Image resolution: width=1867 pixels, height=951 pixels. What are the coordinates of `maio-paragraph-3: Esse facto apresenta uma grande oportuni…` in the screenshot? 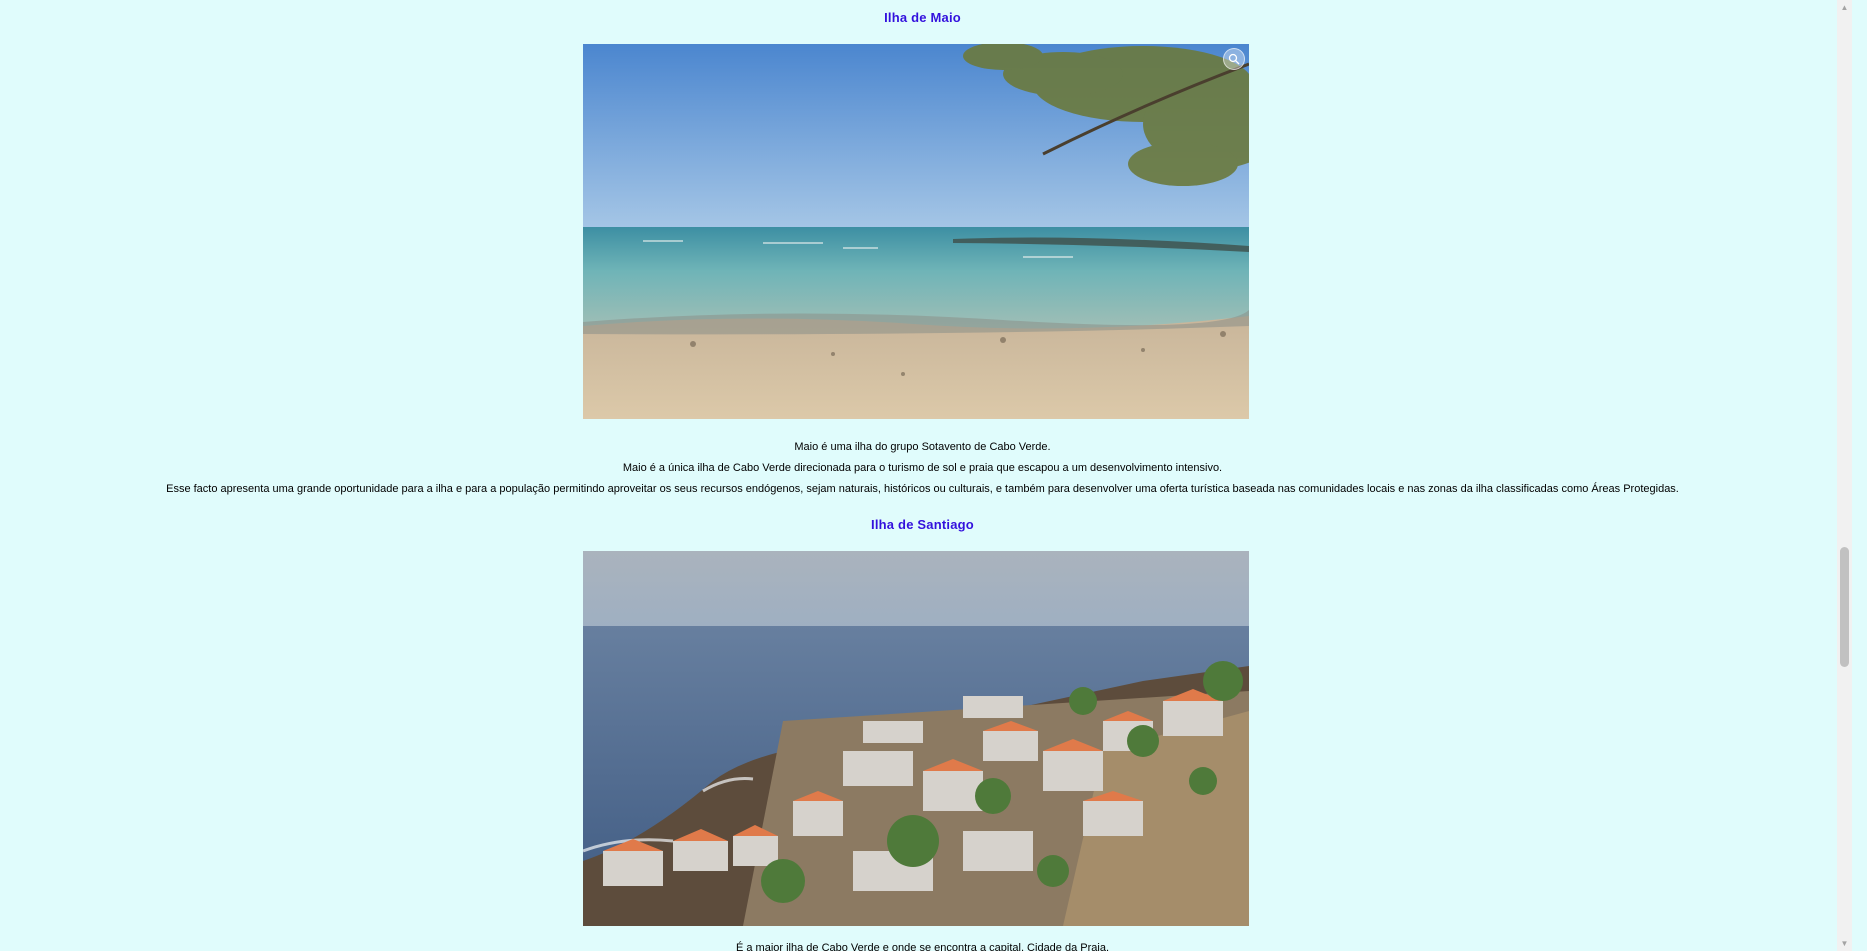 It's located at (922, 489).